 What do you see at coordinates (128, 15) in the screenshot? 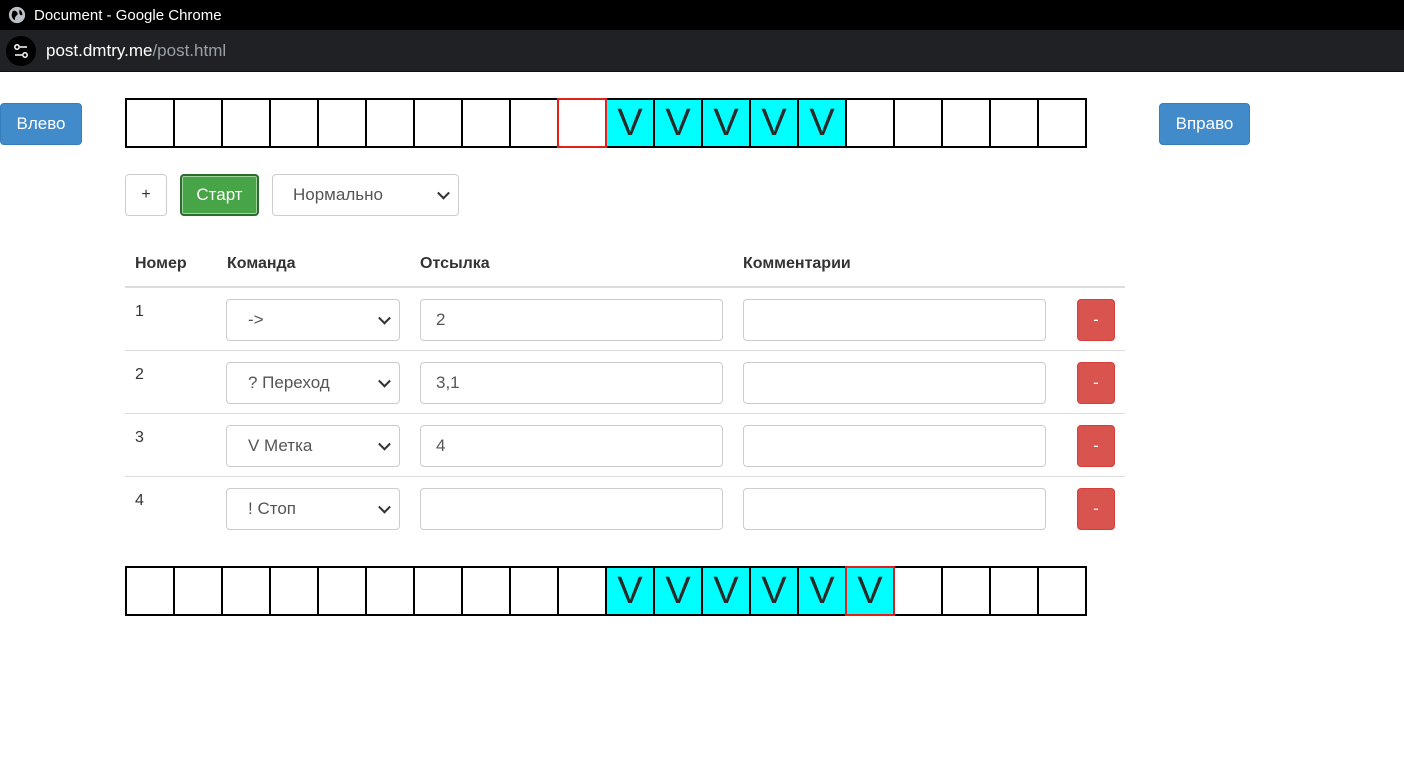
I see `window-title: Document - Google Chrome` at bounding box center [128, 15].